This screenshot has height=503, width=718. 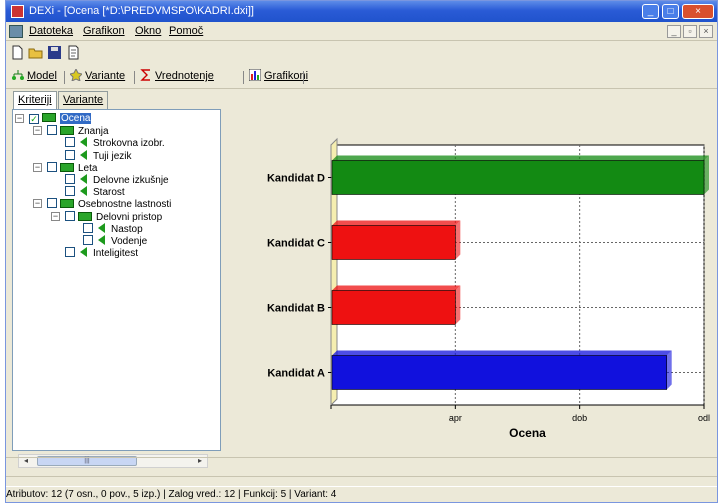 I want to click on bar-kandidat-b, so click(x=393, y=307).